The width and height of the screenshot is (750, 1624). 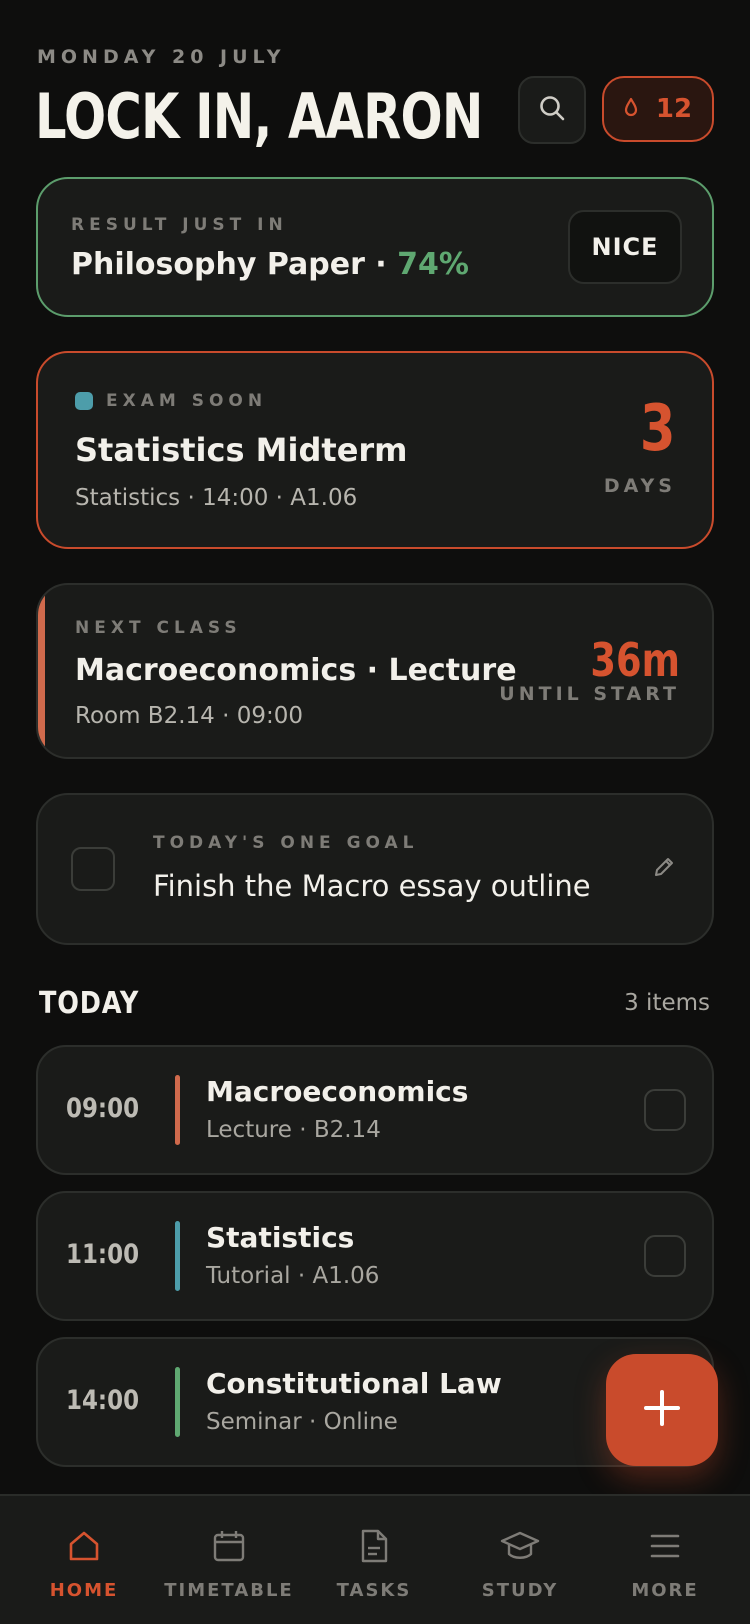 What do you see at coordinates (674, 109) in the screenshot?
I see `streak-count: 12` at bounding box center [674, 109].